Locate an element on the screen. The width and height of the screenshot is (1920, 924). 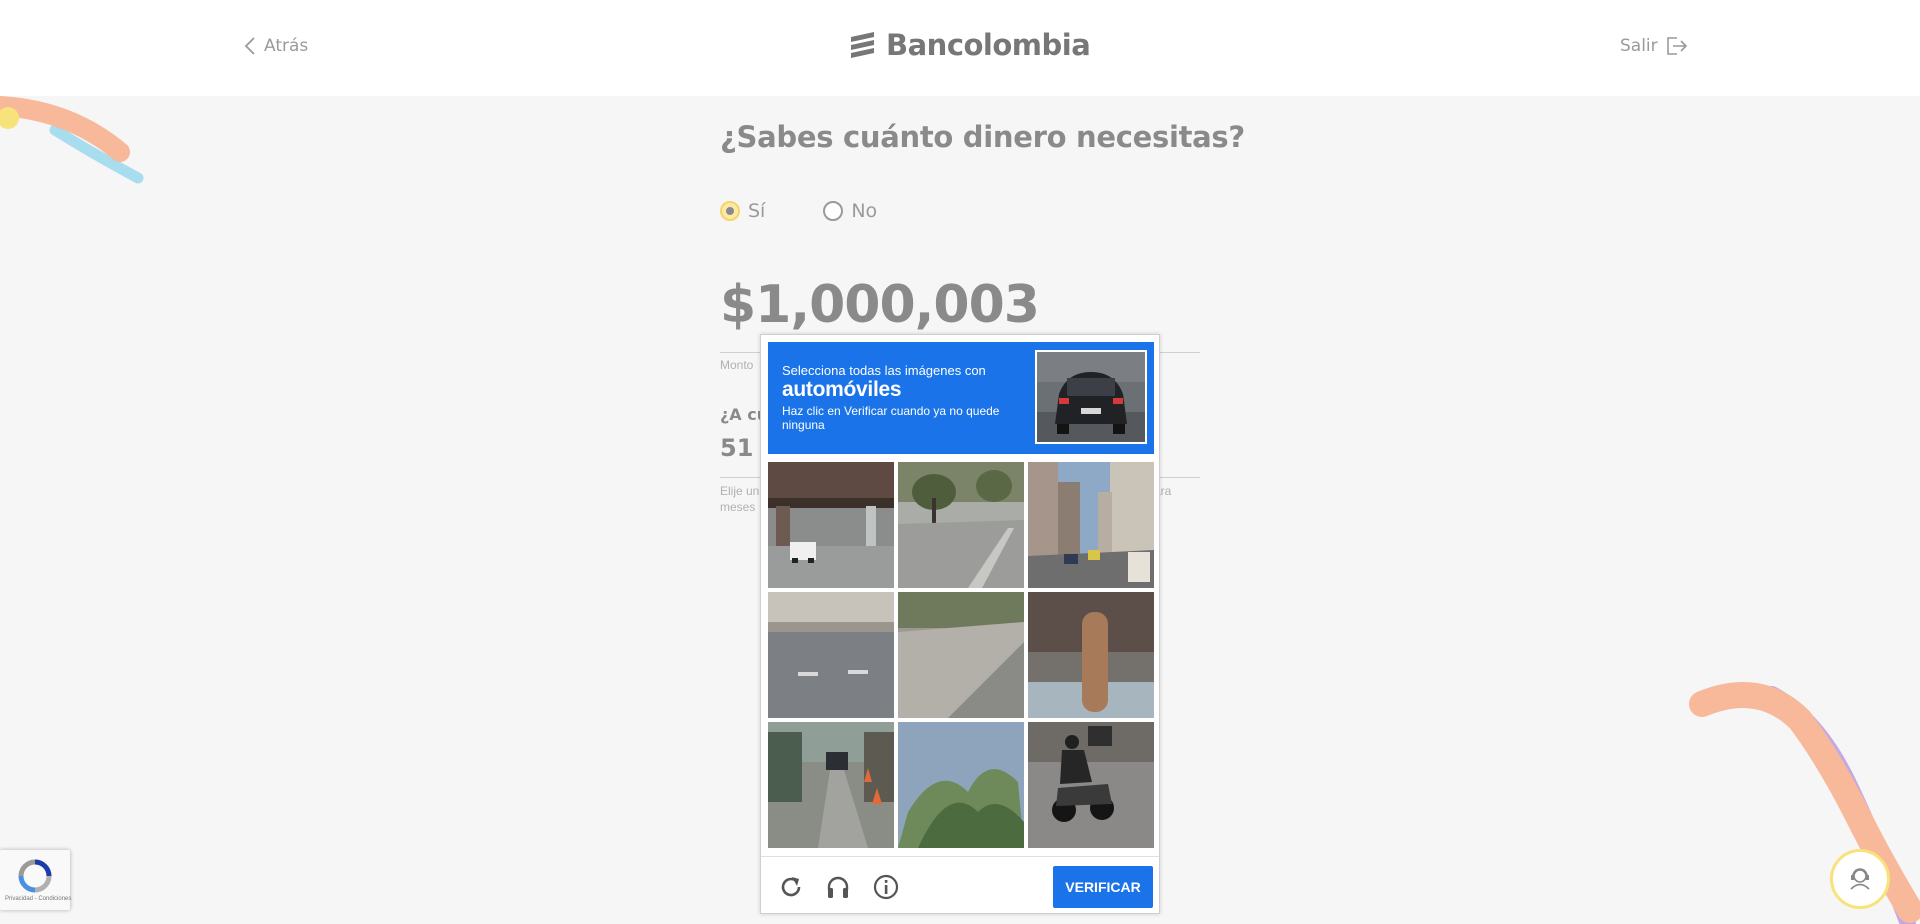
amount-caption: Monto is located at coordinates (737, 365).